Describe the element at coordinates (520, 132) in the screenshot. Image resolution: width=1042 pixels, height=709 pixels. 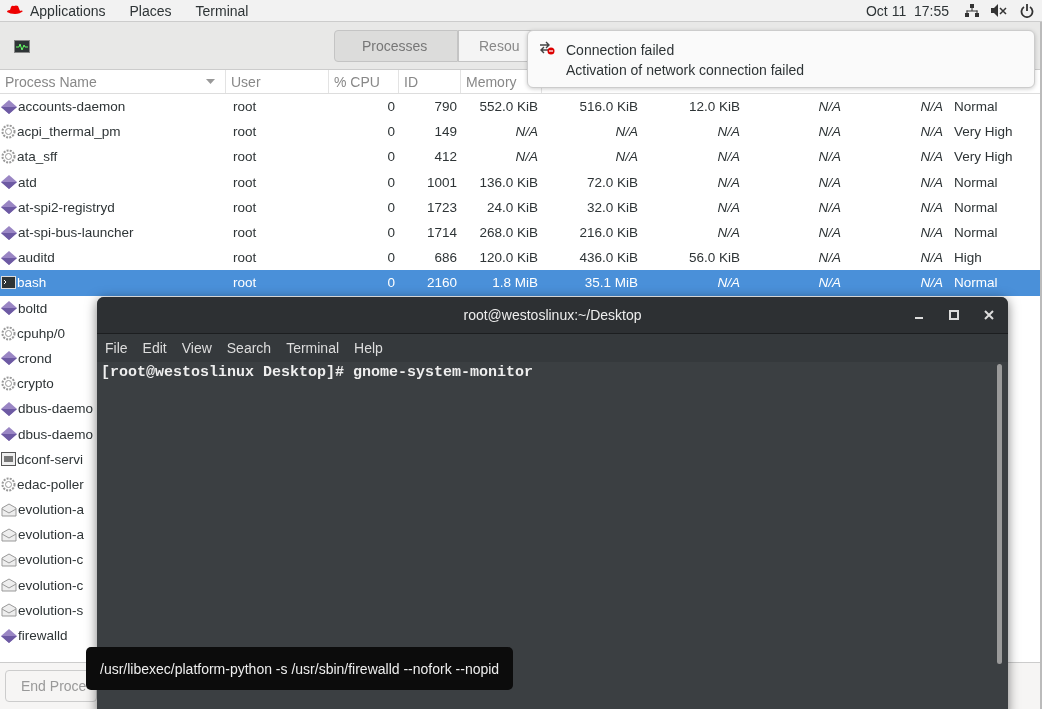
I see `table-row: acpi_thermal_pm root 0 149 N/A N/A N/A N/A N/A Very High` at that location.